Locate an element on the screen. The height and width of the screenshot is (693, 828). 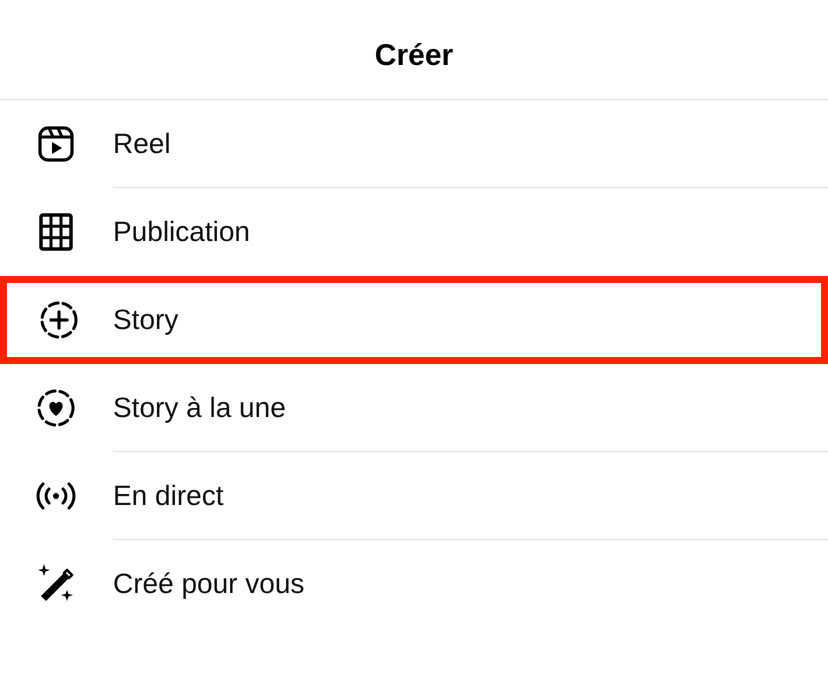
menu-item: Story is located at coordinates (414, 320).